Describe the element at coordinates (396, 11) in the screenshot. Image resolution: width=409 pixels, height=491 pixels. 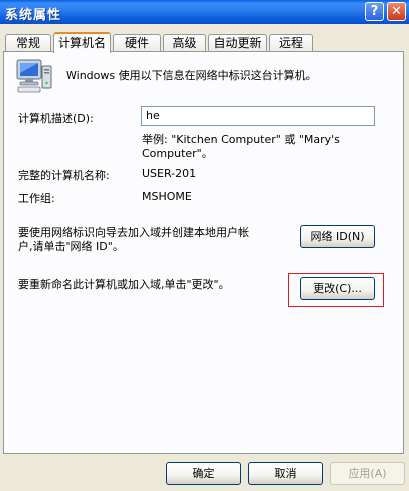
I see `close-icon: ✕` at that location.